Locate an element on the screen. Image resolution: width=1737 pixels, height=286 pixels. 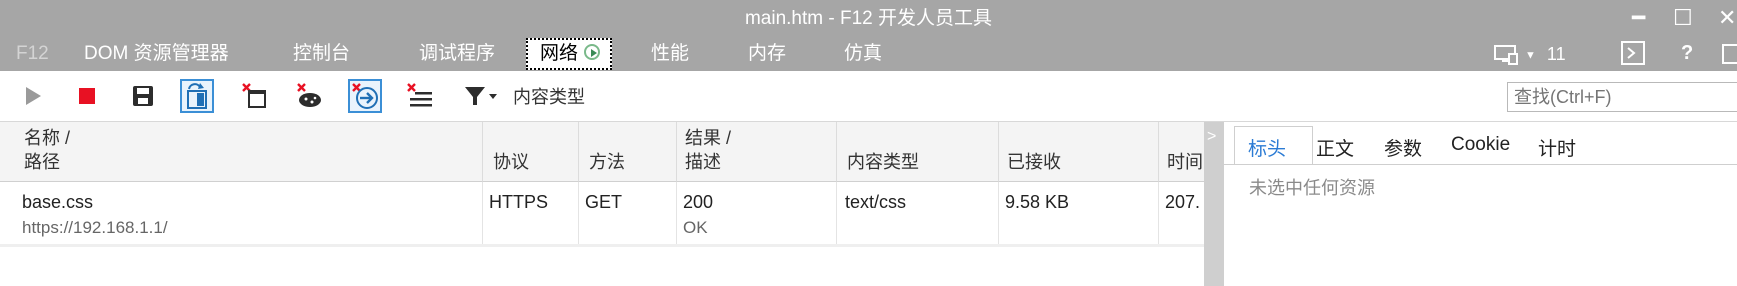
details-tabs: 标头 正文 参数 Cookie 计时 is located at coordinates (1480, 143).